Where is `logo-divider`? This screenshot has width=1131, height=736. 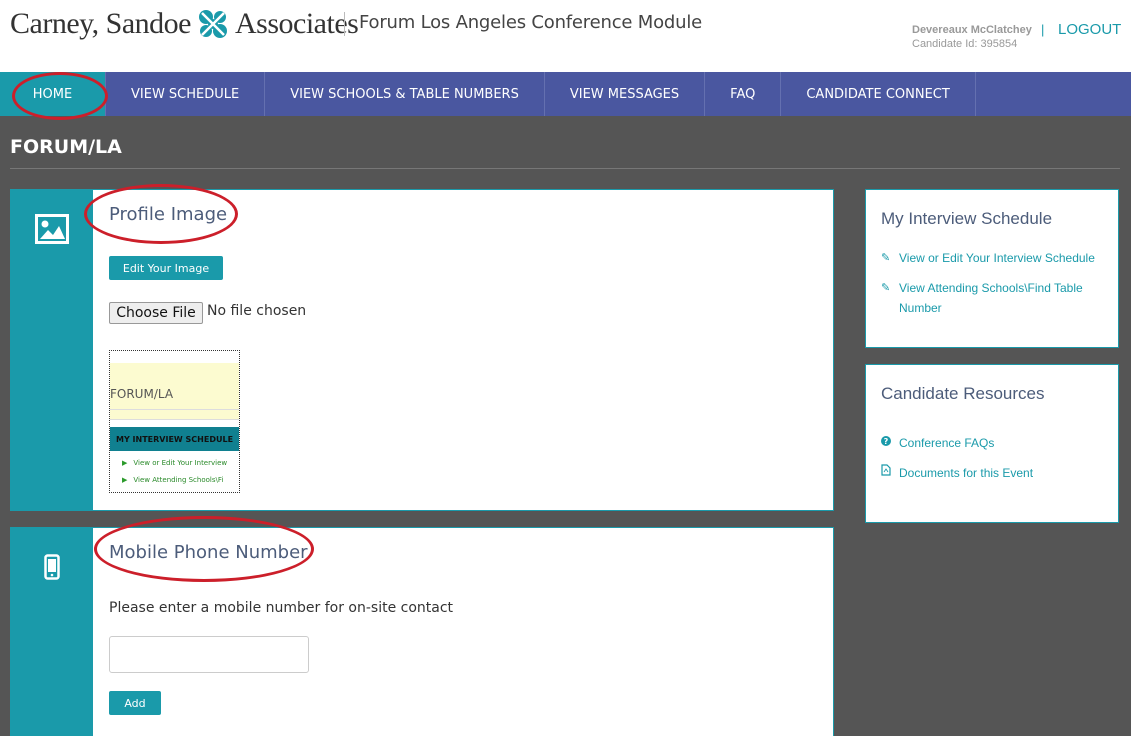
logo-divider is located at coordinates (344, 24).